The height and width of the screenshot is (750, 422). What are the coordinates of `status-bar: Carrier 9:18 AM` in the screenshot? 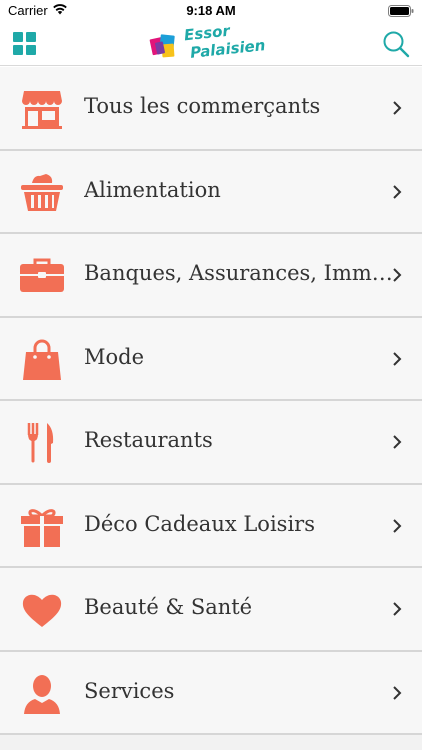 It's located at (211, 11).